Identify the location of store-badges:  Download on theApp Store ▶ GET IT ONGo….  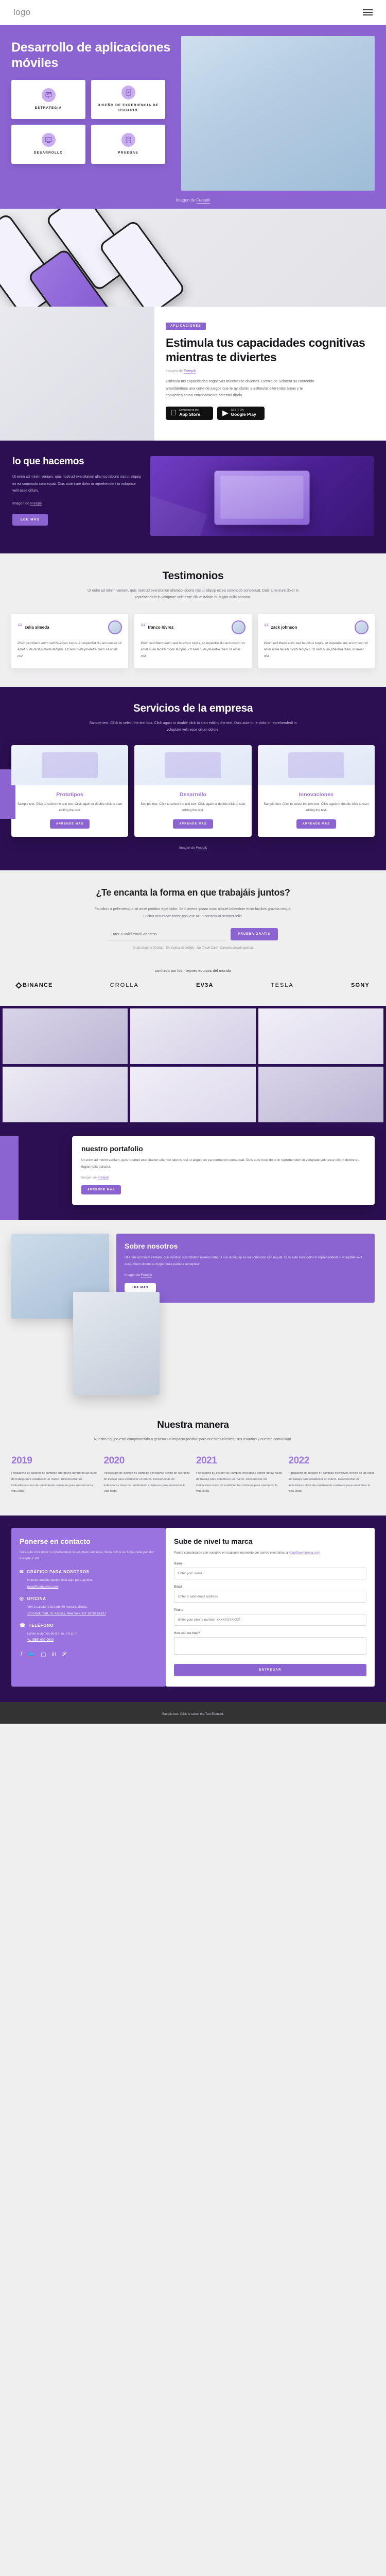
(270, 413).